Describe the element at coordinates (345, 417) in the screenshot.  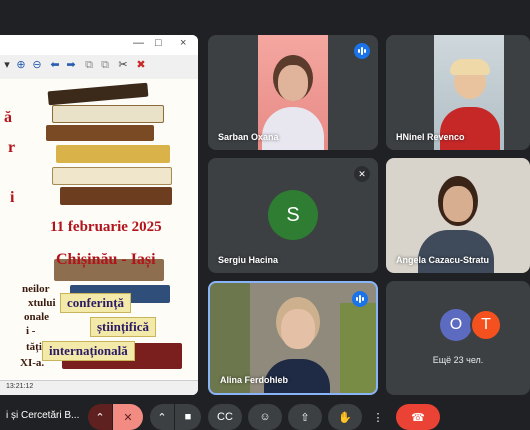
I see `hand-icon: ✋` at that location.